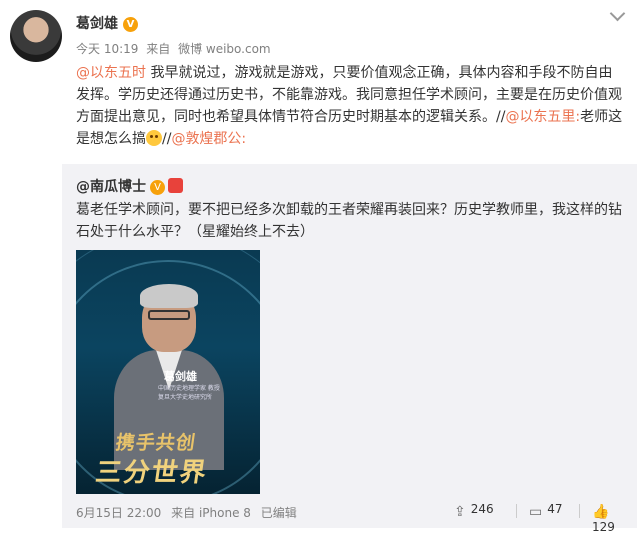 The width and height of the screenshot is (637, 534). Describe the element at coordinates (158, 49) in the screenshot. I see `source-prefix: 来自` at that location.